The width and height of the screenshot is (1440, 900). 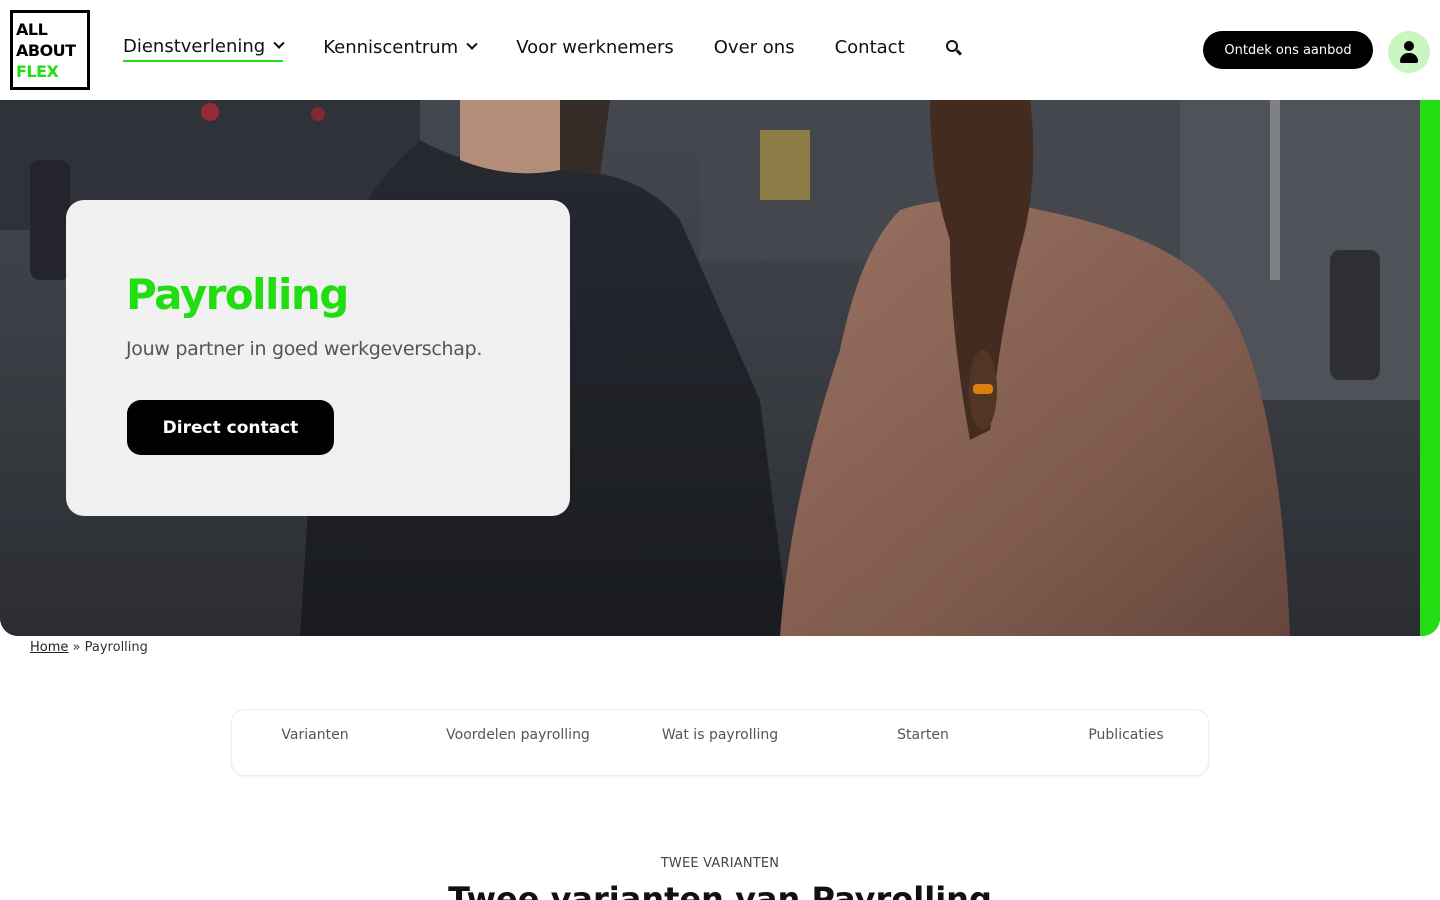 What do you see at coordinates (391, 47) in the screenshot?
I see `nav-label: Kenniscentrum` at bounding box center [391, 47].